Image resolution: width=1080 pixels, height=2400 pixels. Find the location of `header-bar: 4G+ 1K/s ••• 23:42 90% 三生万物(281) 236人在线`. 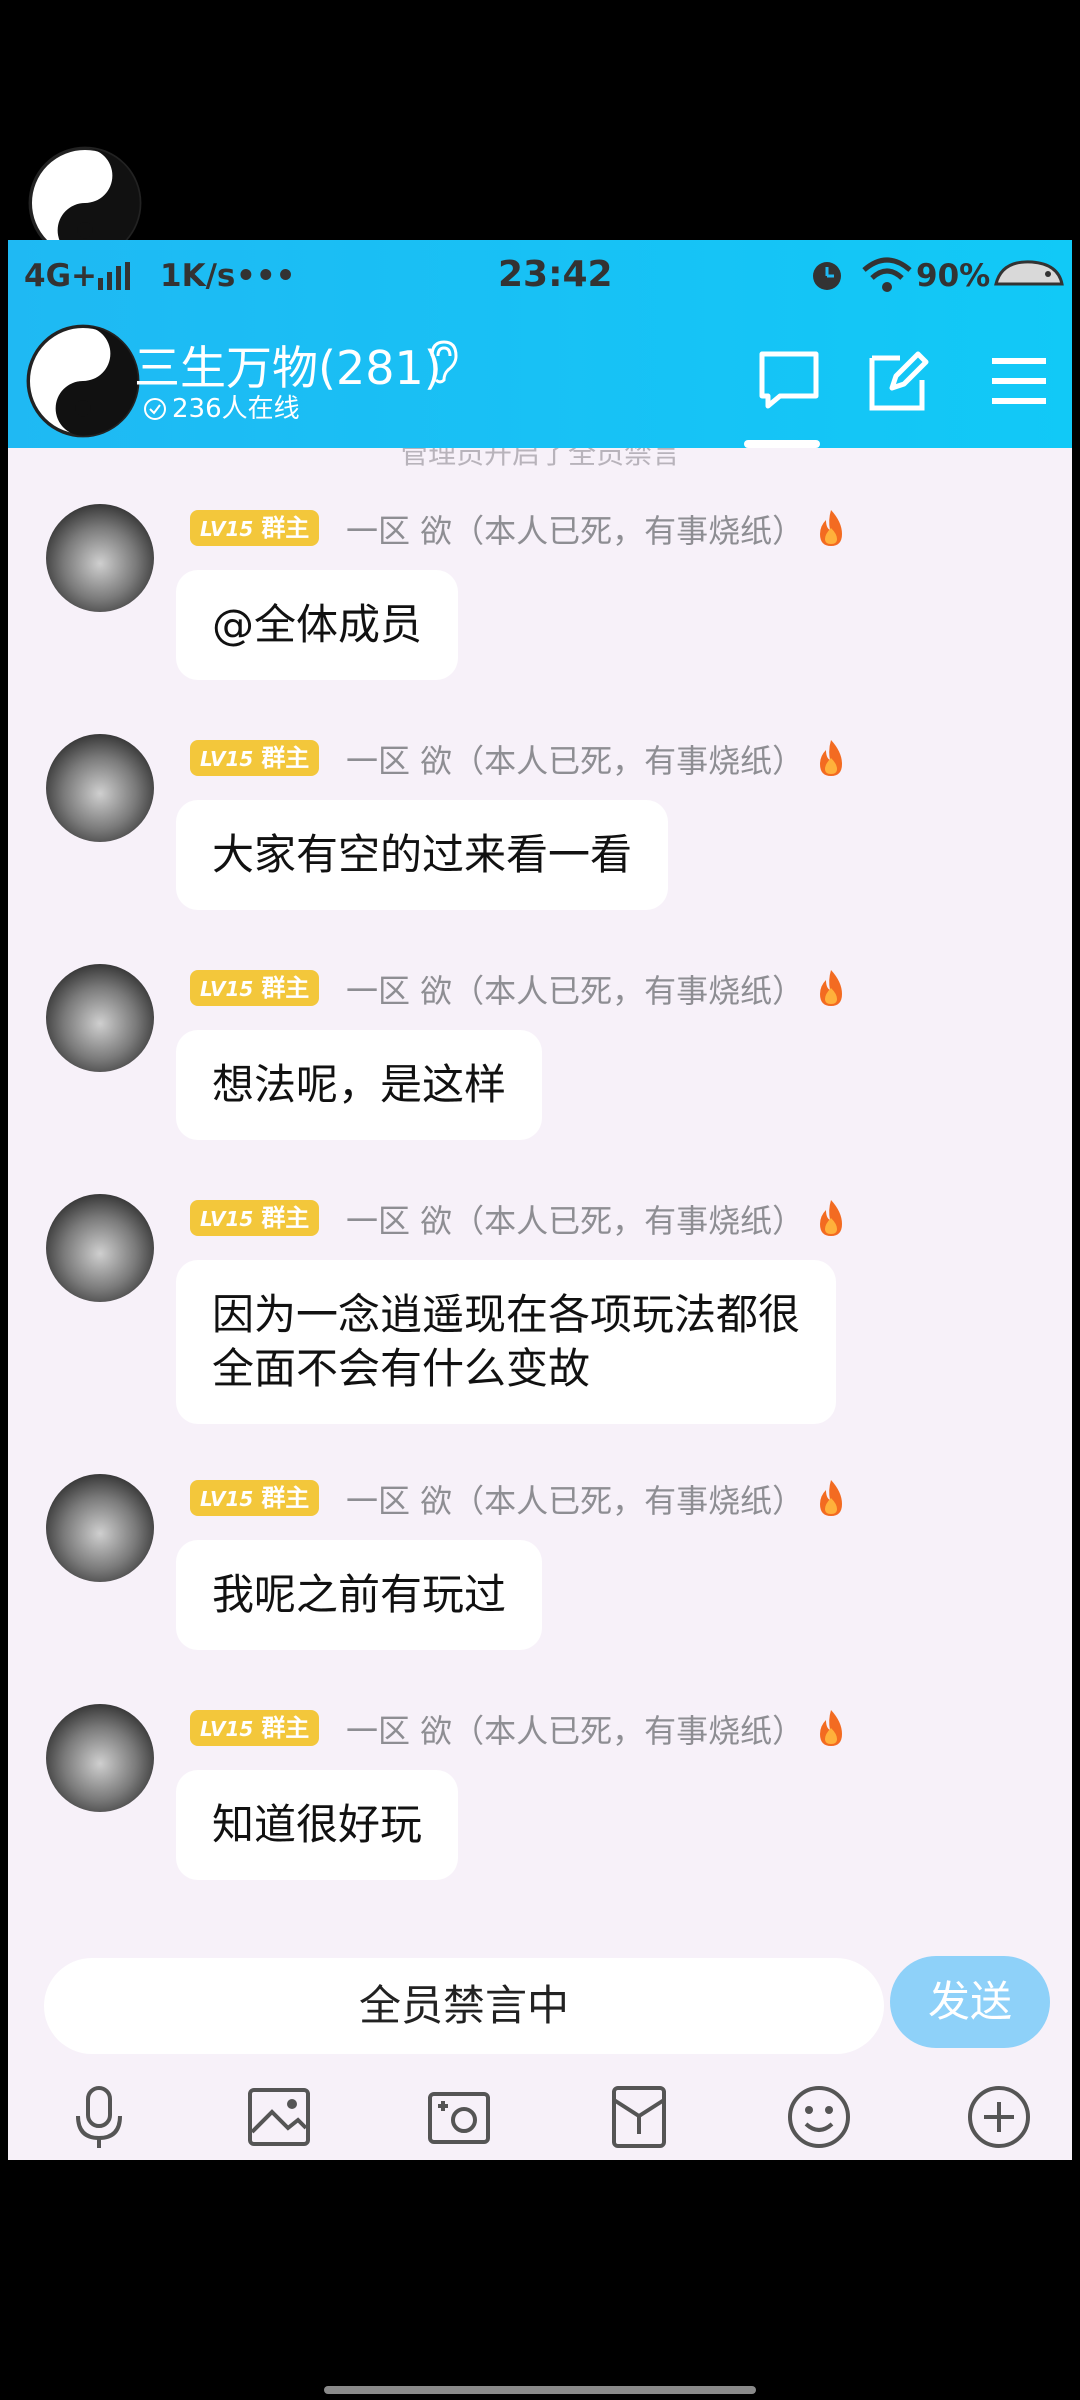

header-bar: 4G+ 1K/s ••• 23:42 90% 三生万物(281) 236人在线 is located at coordinates (540, 344).